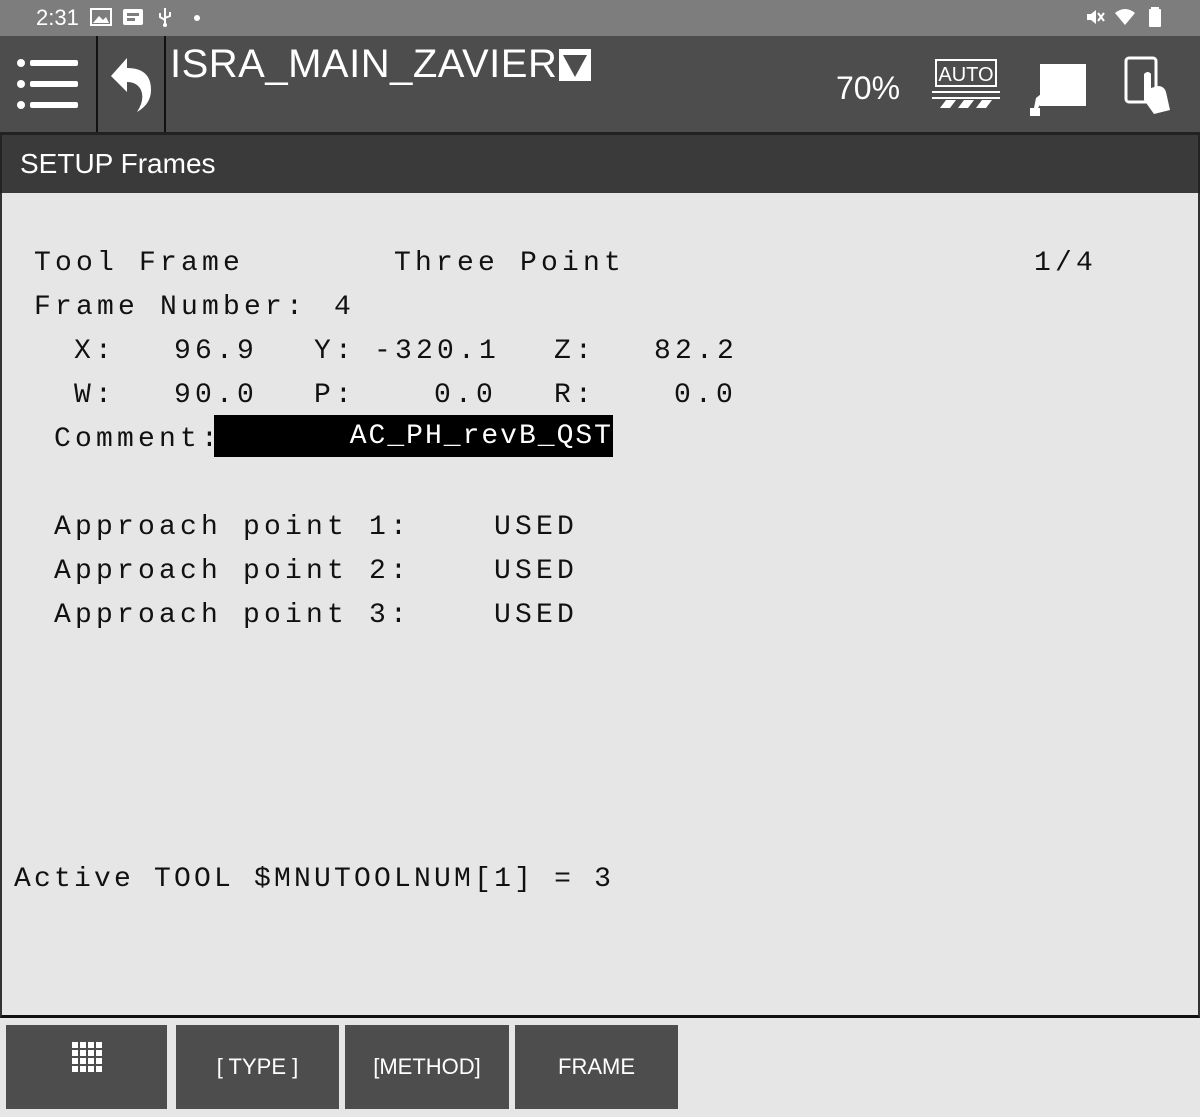 The width and height of the screenshot is (1200, 1117). Describe the element at coordinates (133, 17) in the screenshot. I see `badge-icon` at that location.